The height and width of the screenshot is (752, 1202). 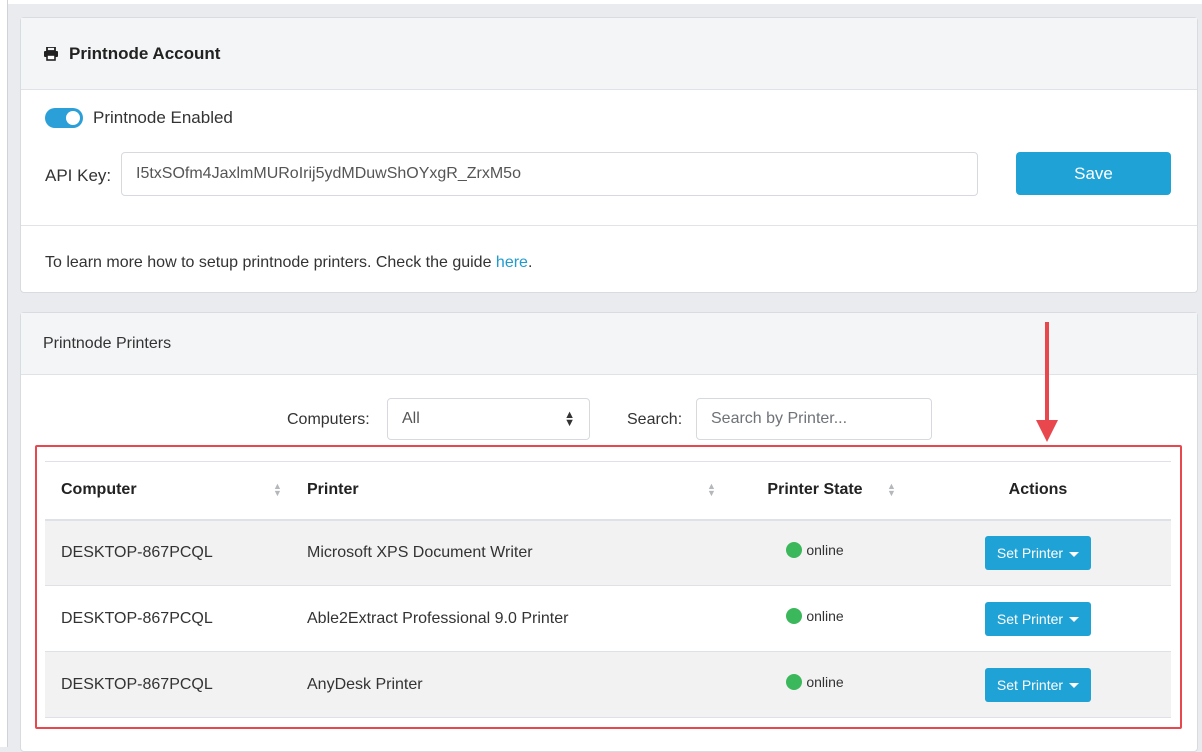 What do you see at coordinates (814, 419) in the screenshot?
I see `search-input` at bounding box center [814, 419].